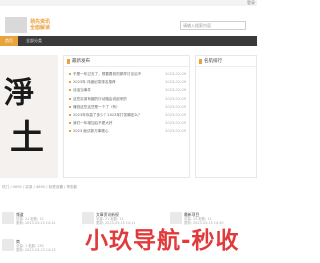 The image size is (320, 263). Describe the element at coordinates (127, 82) in the screenshot. I see `list-item: 2023年 详细纪录排名推荐 2023-02-09` at that location.